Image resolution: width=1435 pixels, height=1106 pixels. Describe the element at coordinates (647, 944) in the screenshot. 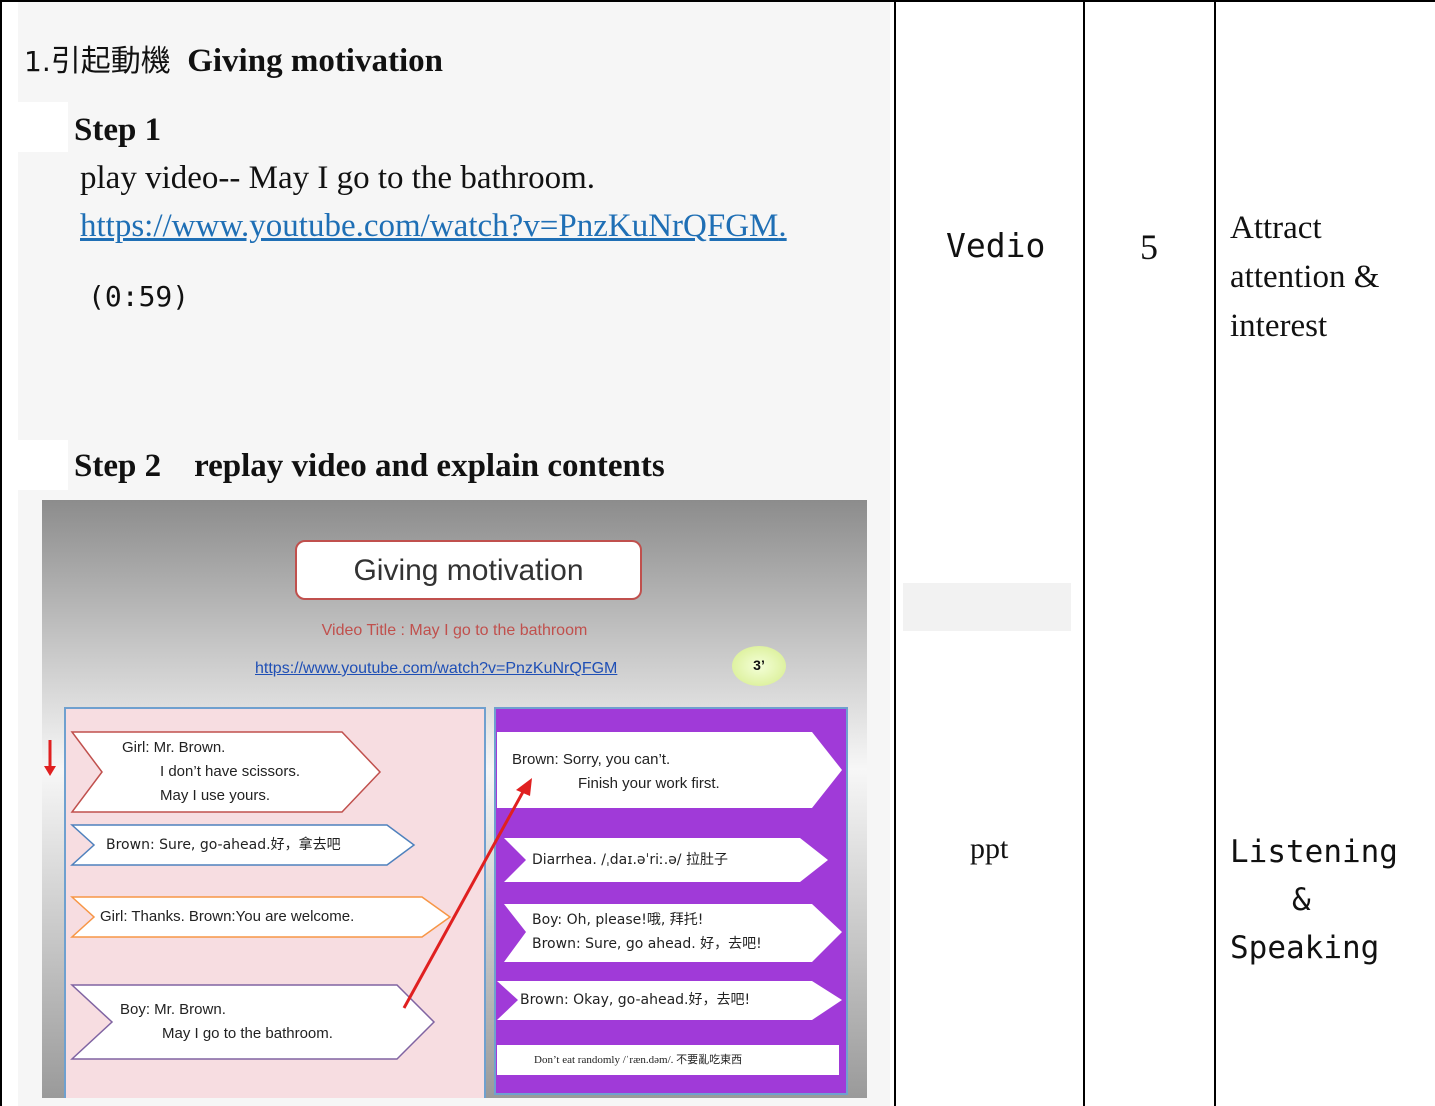

I see `bubble-brown-go-ahead: Brown: Sure, go ahead. 好，去吧!` at that location.